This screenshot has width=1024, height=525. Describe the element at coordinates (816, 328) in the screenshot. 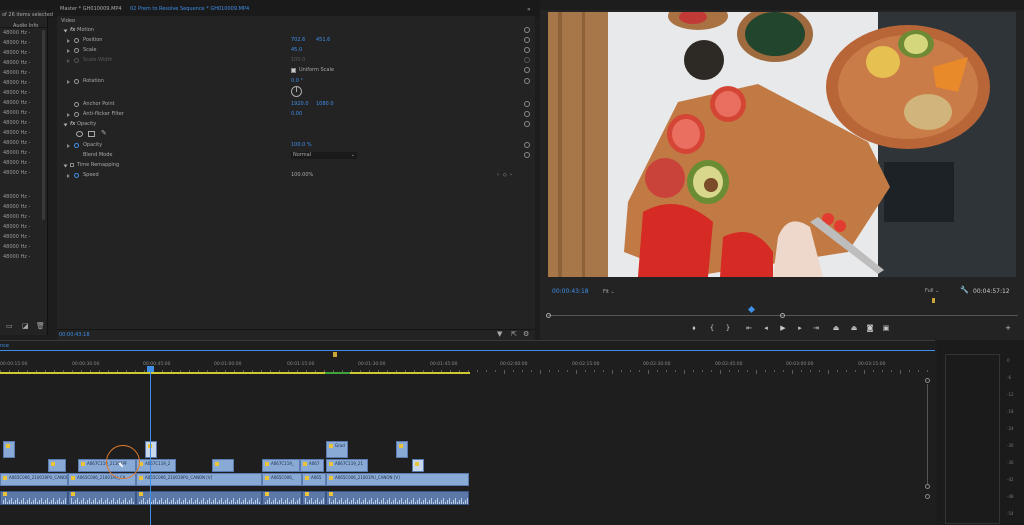

I see `go-to-out-icon: ⇥` at that location.